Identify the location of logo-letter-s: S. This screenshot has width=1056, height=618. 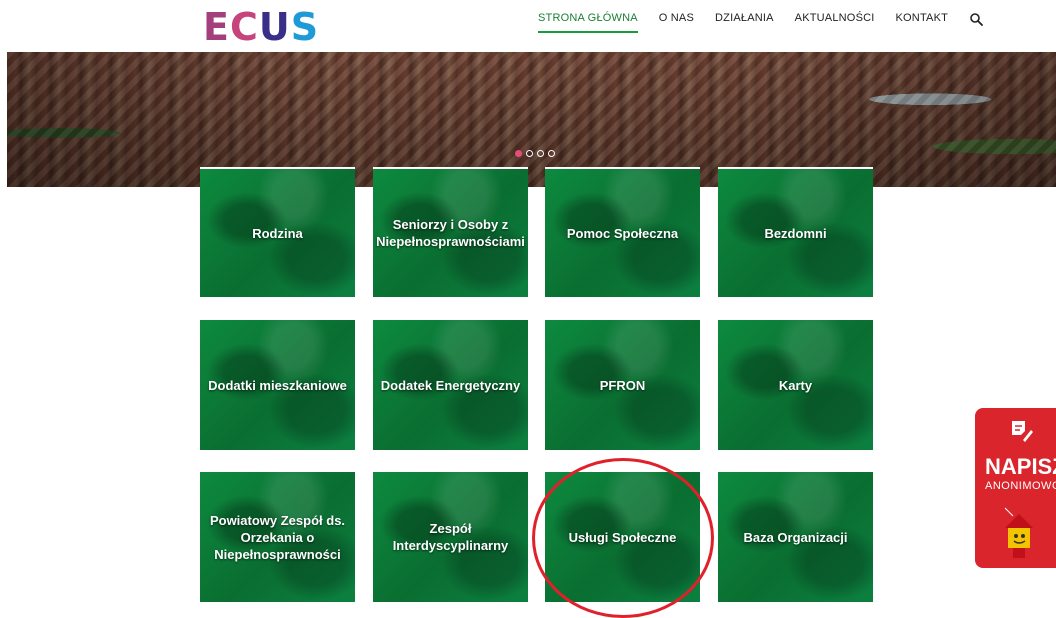
(305, 27).